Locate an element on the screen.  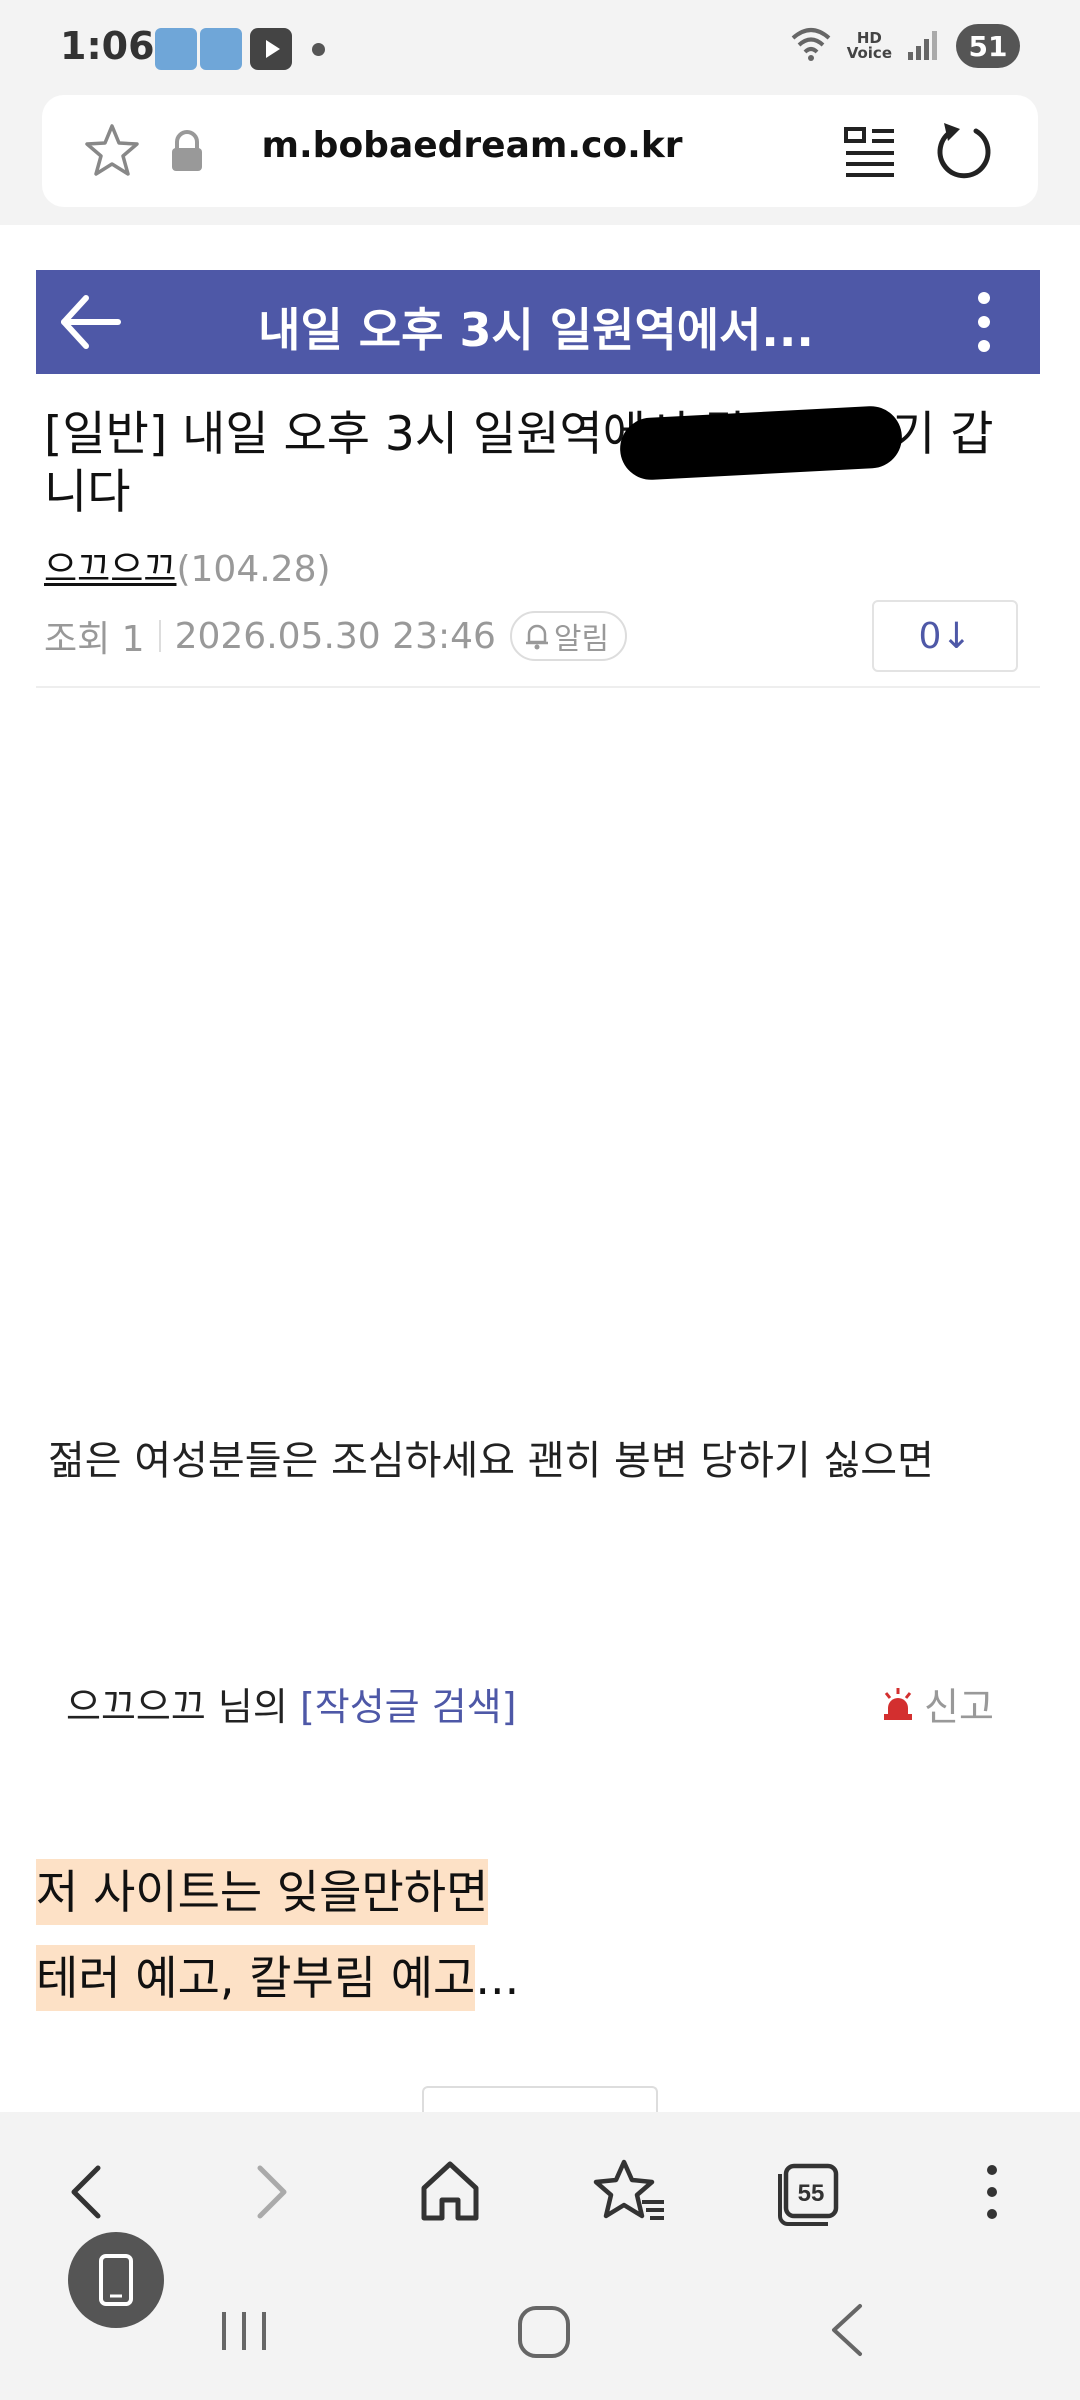
battery-icon: 51 is located at coordinates (988, 46).